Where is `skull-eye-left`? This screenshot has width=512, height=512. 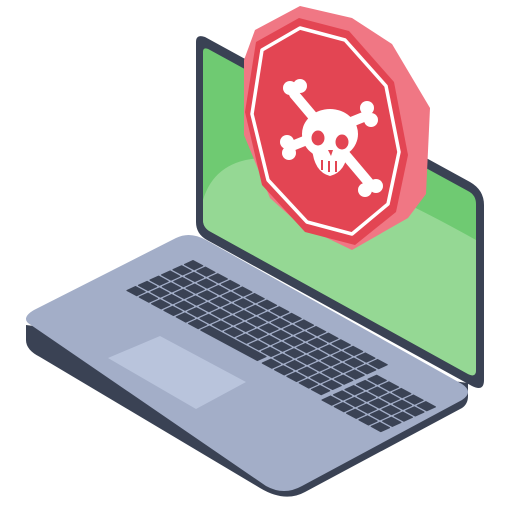 skull-eye-left is located at coordinates (318, 138).